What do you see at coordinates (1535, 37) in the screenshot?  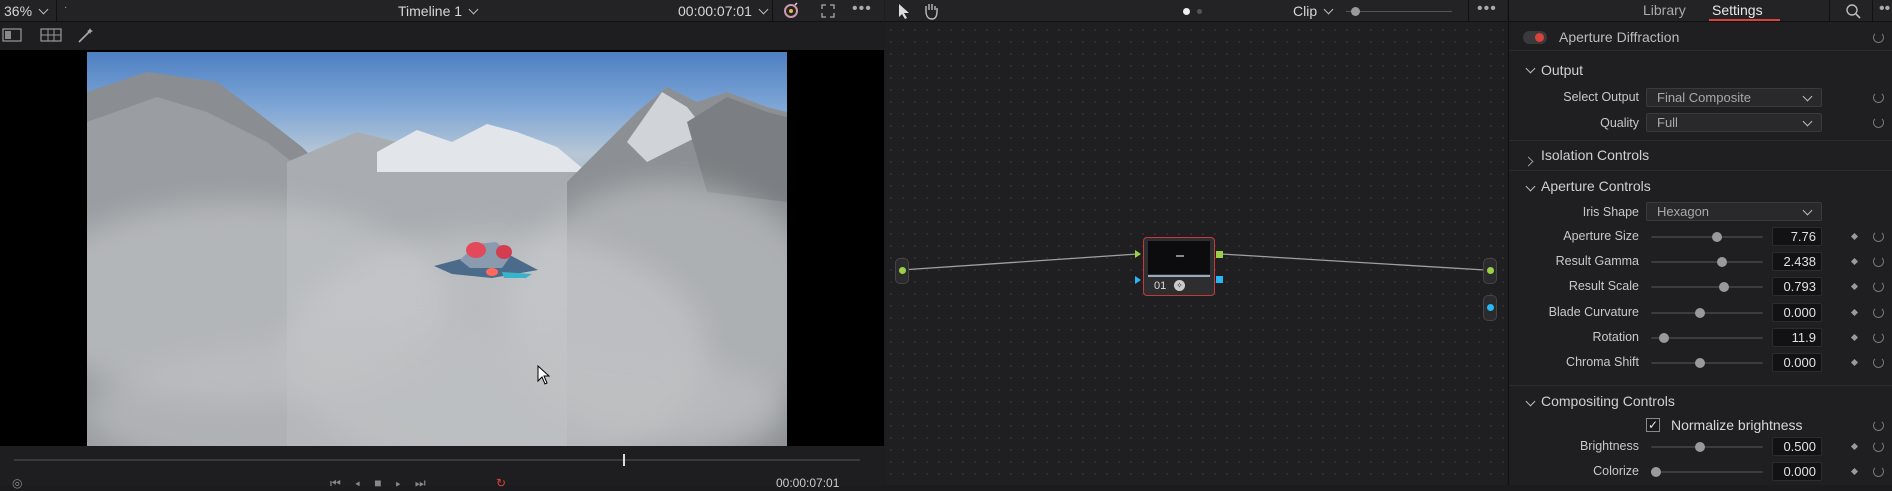 I see `effect-toggle` at bounding box center [1535, 37].